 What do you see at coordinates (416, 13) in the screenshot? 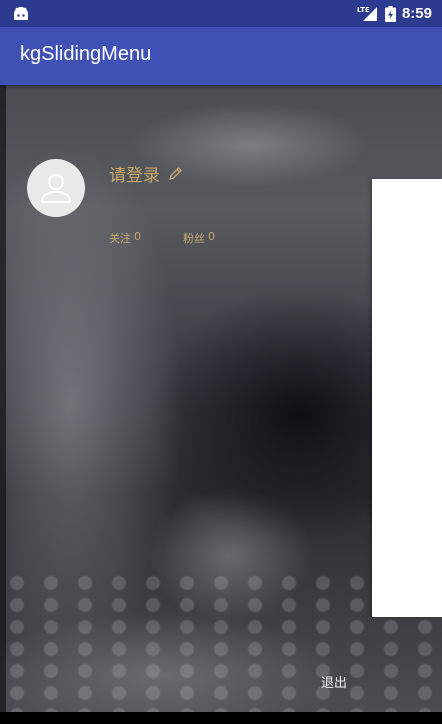
I see `clock: 8:59` at bounding box center [416, 13].